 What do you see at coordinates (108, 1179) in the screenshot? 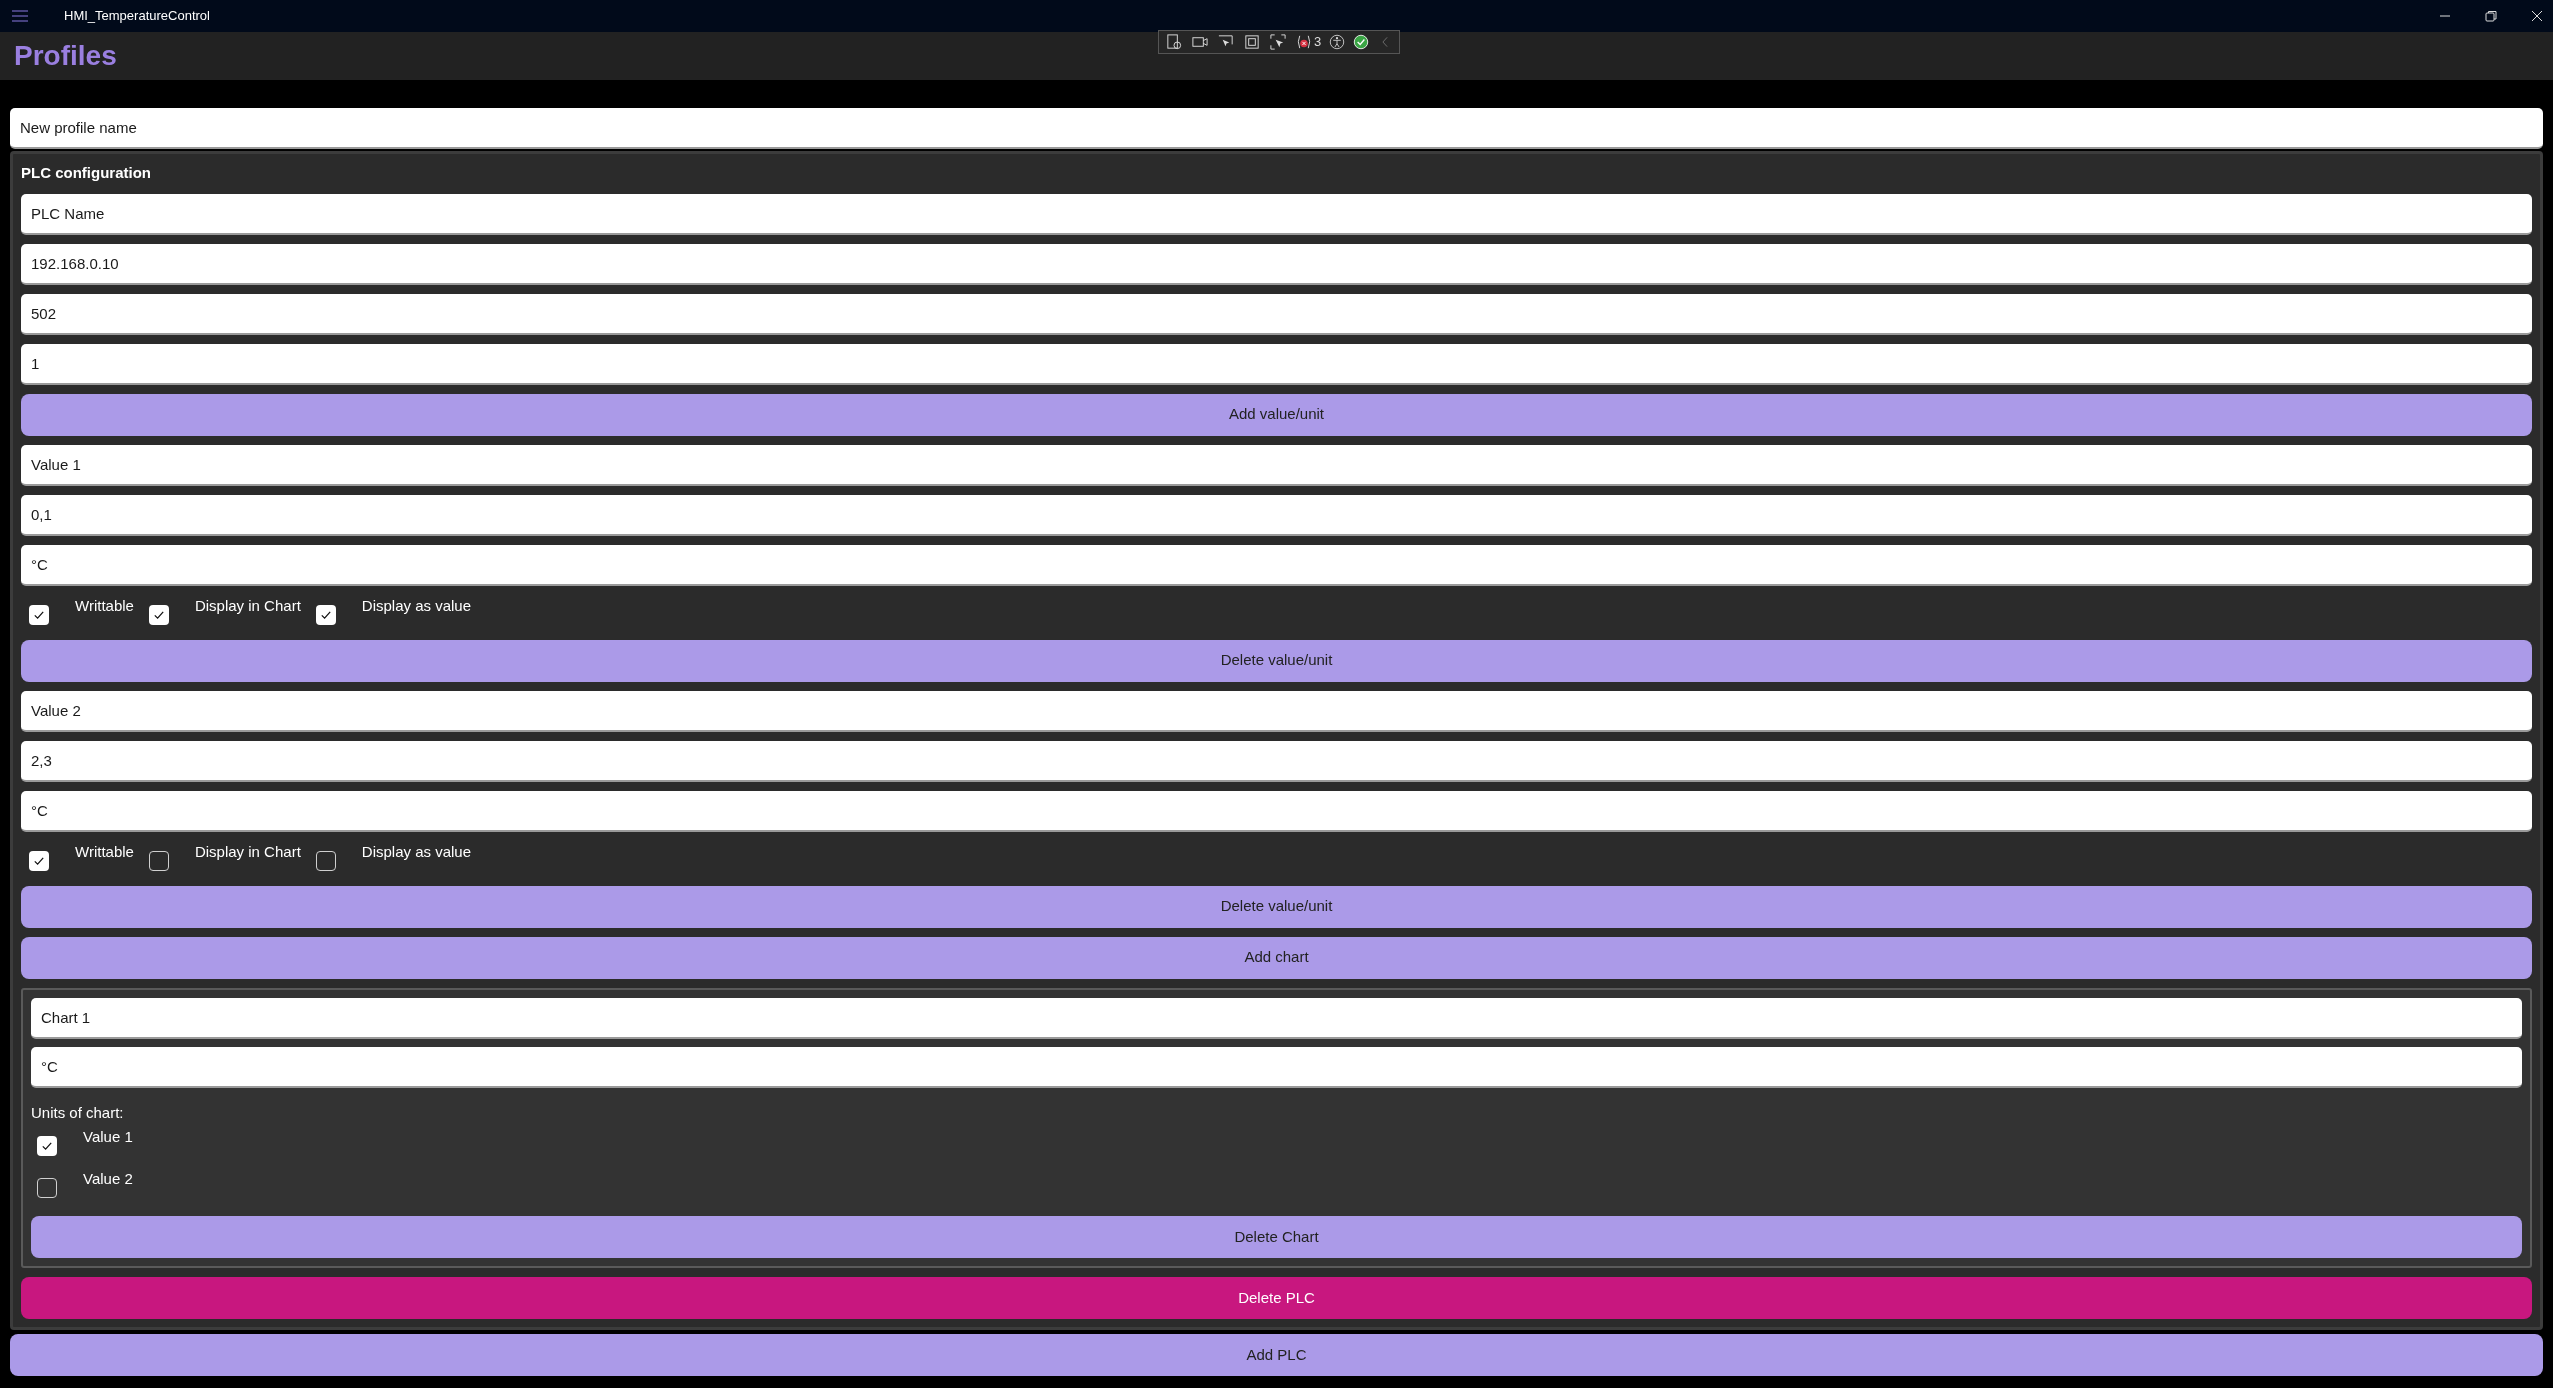
I see `checkbox-label: Value 2` at bounding box center [108, 1179].